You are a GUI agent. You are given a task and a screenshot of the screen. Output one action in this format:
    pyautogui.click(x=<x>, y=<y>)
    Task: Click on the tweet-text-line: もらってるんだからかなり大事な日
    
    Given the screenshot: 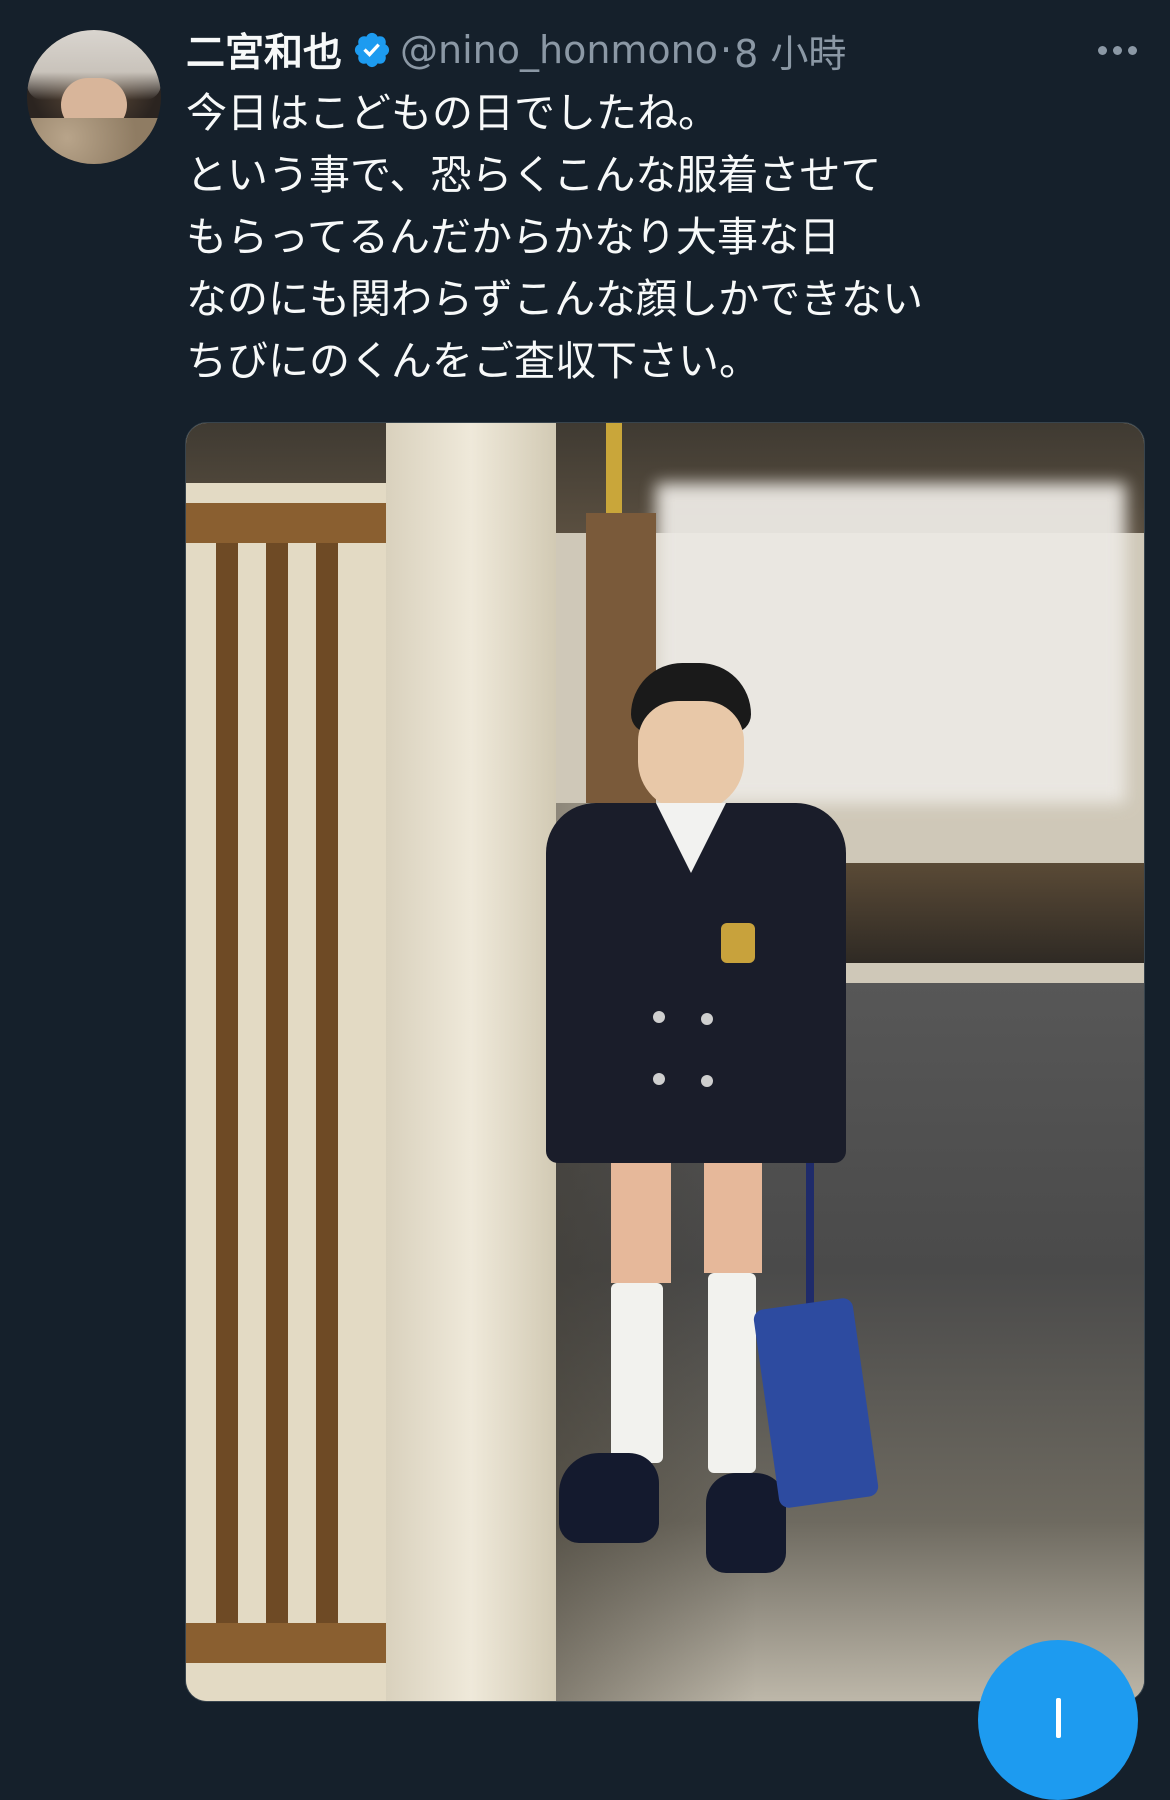 What is the action you would take?
    pyautogui.click(x=513, y=237)
    